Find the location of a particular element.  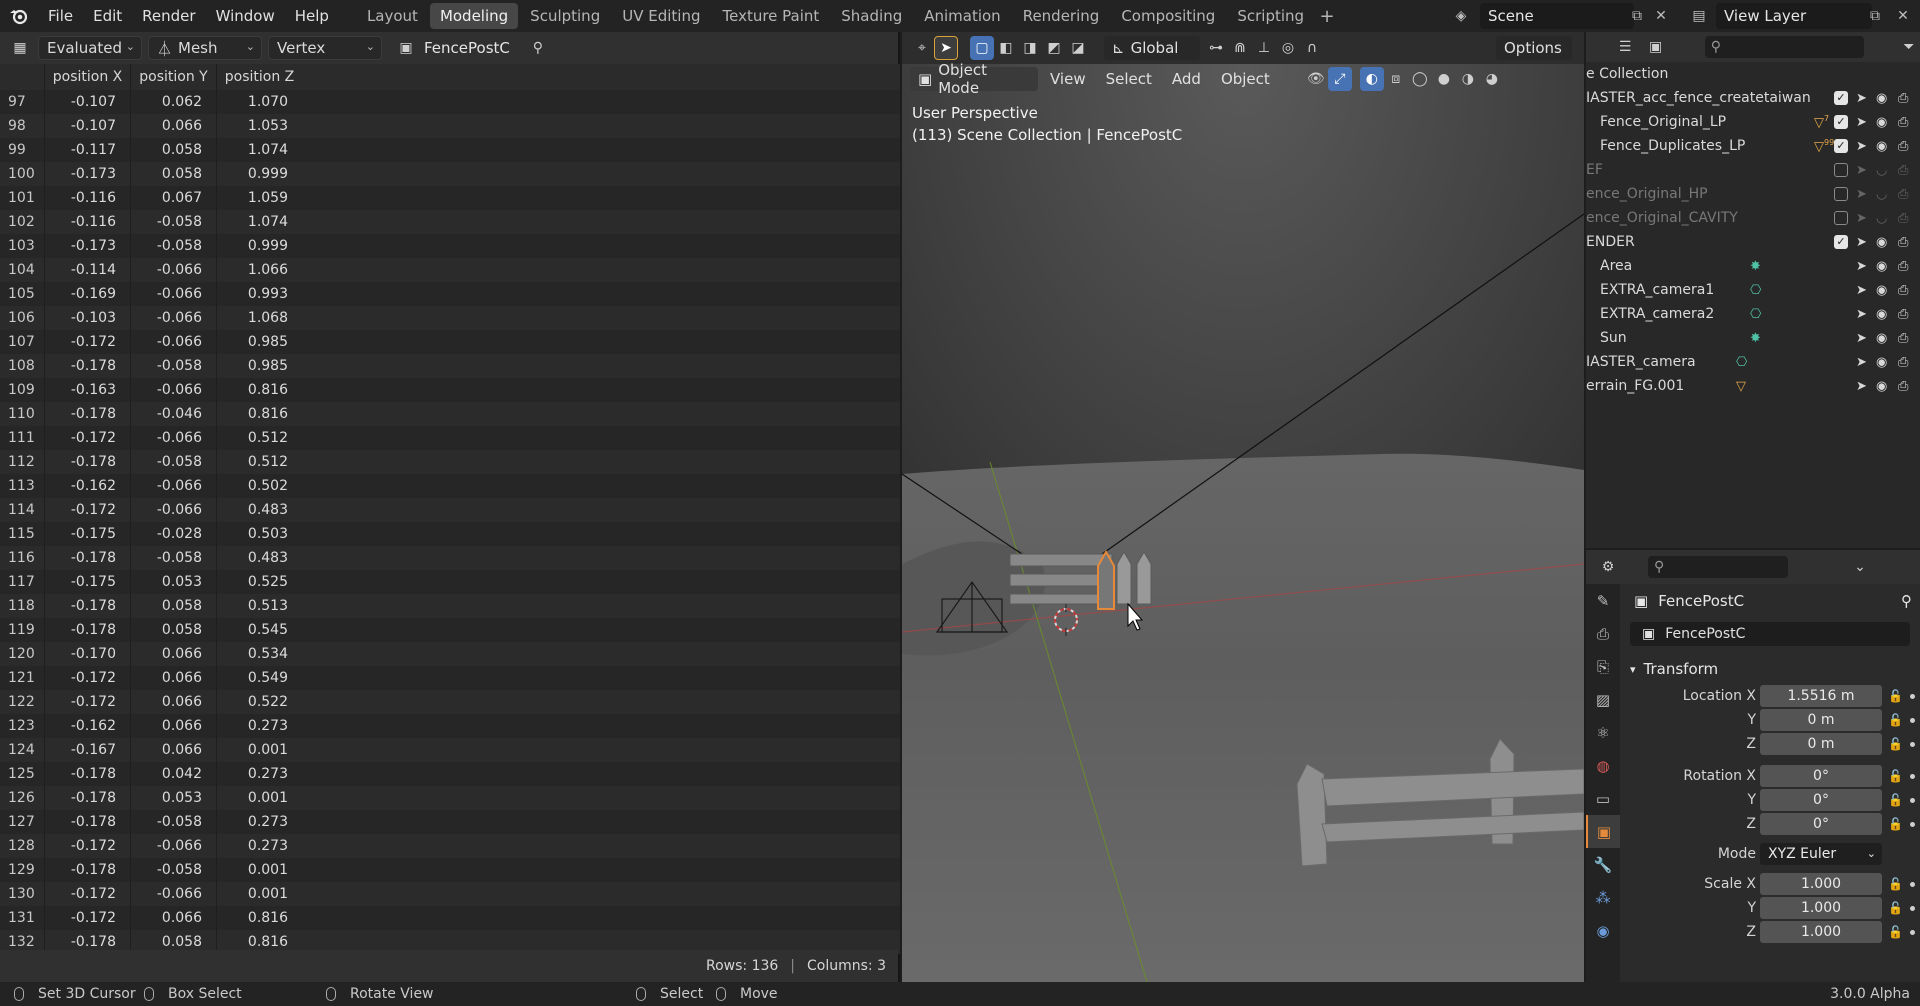

rotation-y-field: 0° is located at coordinates (1821, 800).